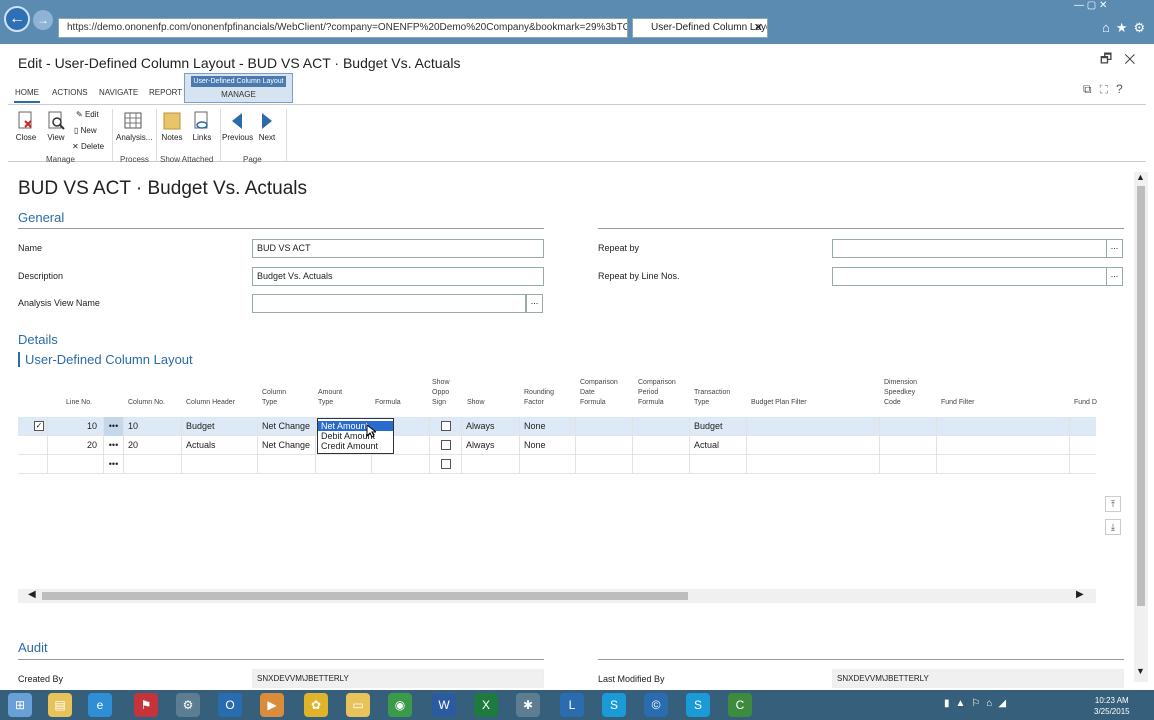 The image size is (1154, 720). What do you see at coordinates (528, 705) in the screenshot?
I see `tools-icon: ✱` at bounding box center [528, 705].